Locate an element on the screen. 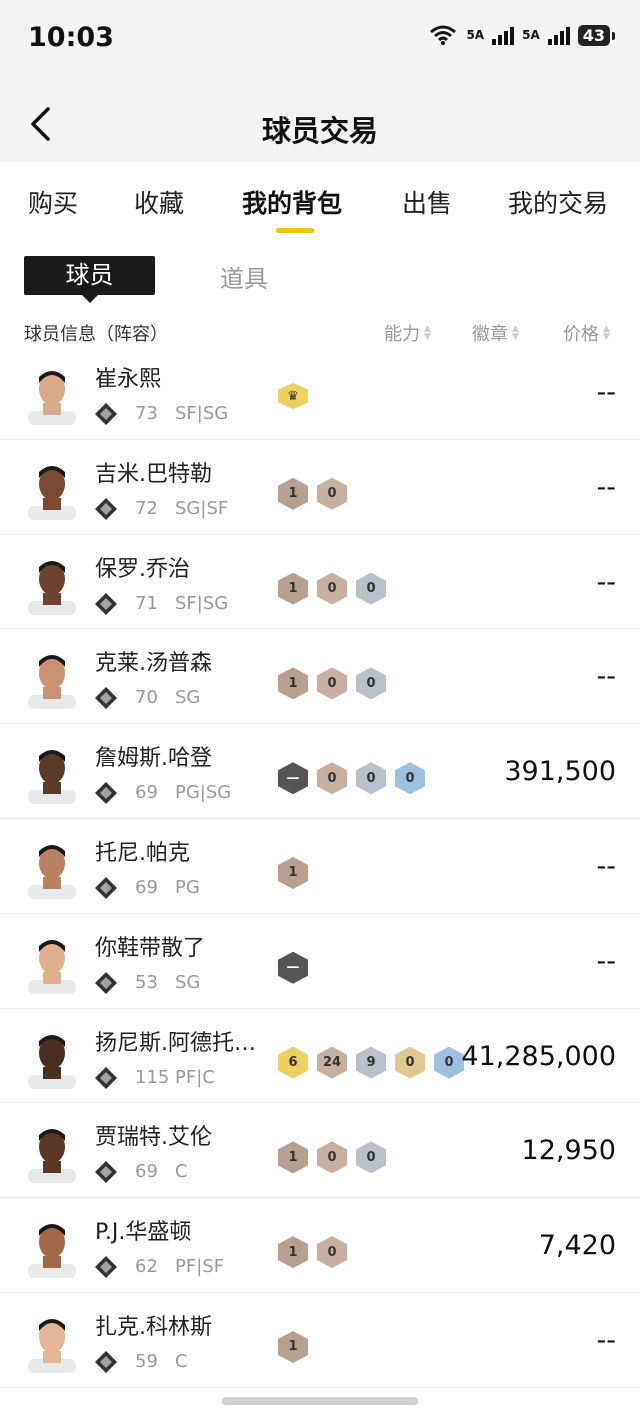 The width and height of the screenshot is (640, 1416). network-label-1: 5A is located at coordinates (475, 35).